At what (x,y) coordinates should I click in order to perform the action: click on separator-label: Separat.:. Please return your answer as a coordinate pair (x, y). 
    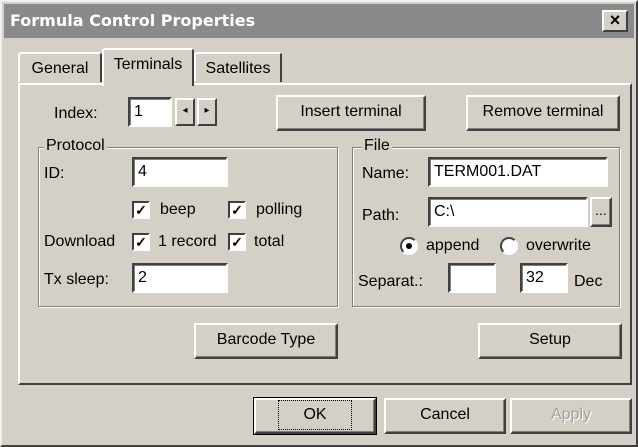
    Looking at the image, I should click on (390, 281).